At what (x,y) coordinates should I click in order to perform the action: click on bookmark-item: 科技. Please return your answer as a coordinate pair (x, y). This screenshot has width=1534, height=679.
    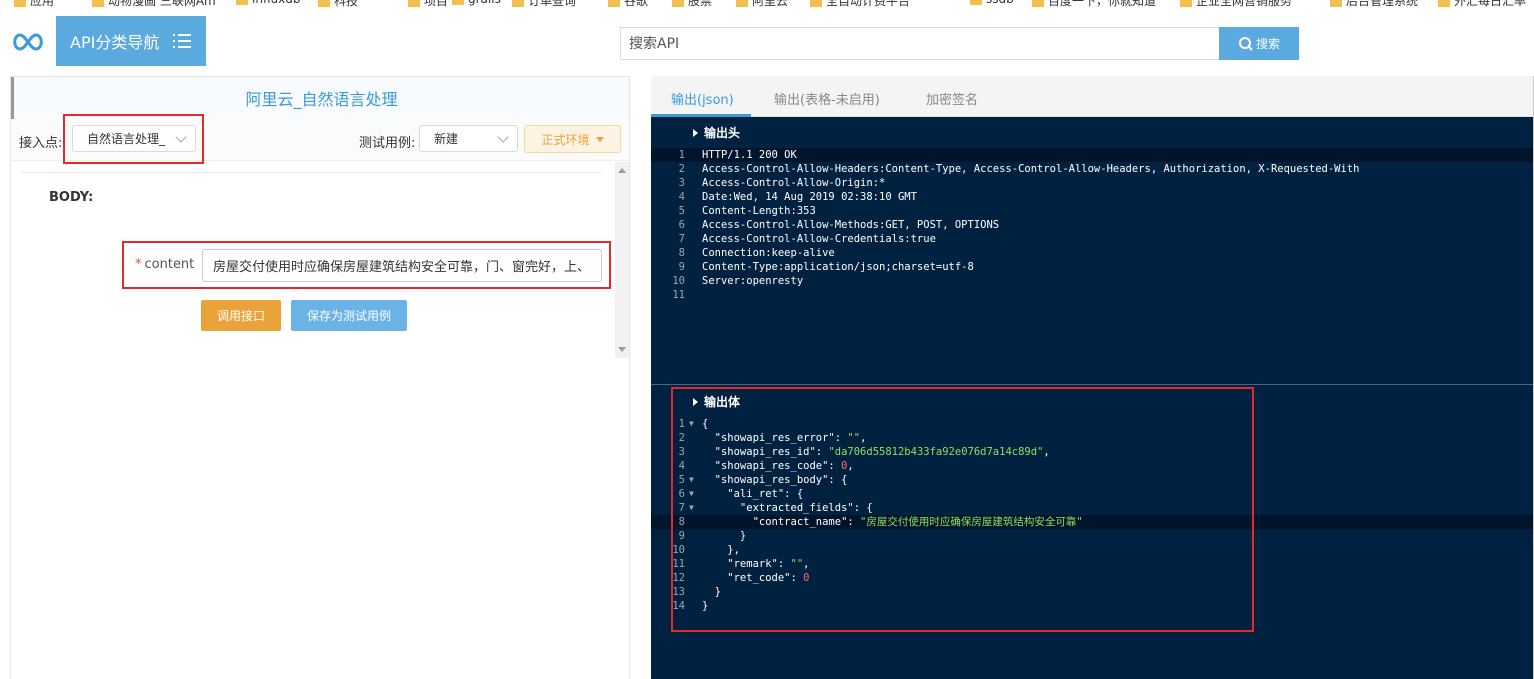
    Looking at the image, I should click on (338, 4).